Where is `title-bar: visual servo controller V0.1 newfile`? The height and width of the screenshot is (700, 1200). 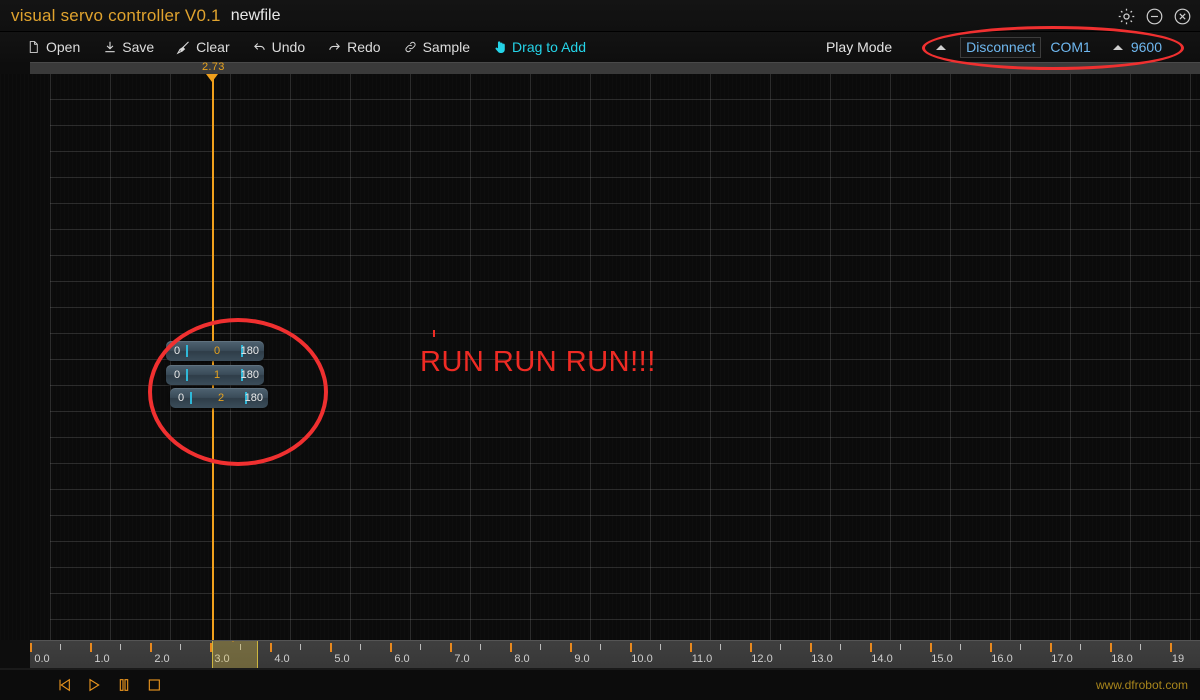 title-bar: visual servo controller V0.1 newfile is located at coordinates (600, 16).